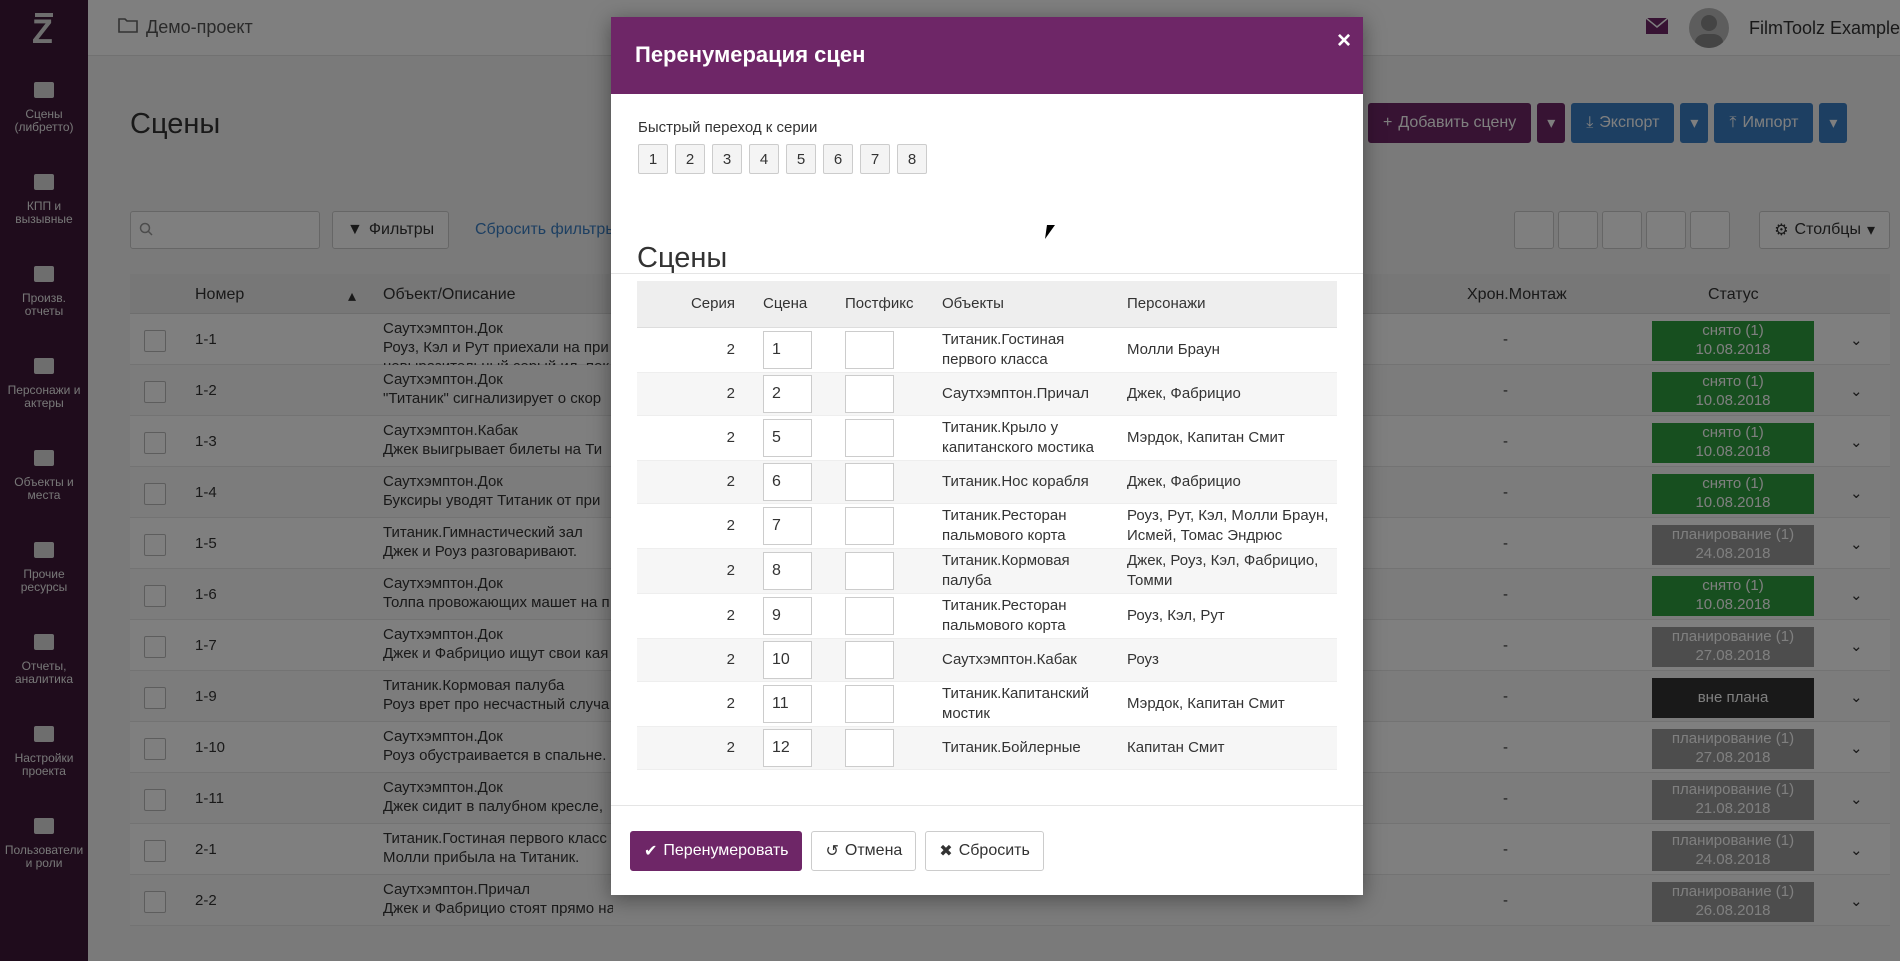  Describe the element at coordinates (838, 159) in the screenshot. I see `series-button-6: 6` at that location.